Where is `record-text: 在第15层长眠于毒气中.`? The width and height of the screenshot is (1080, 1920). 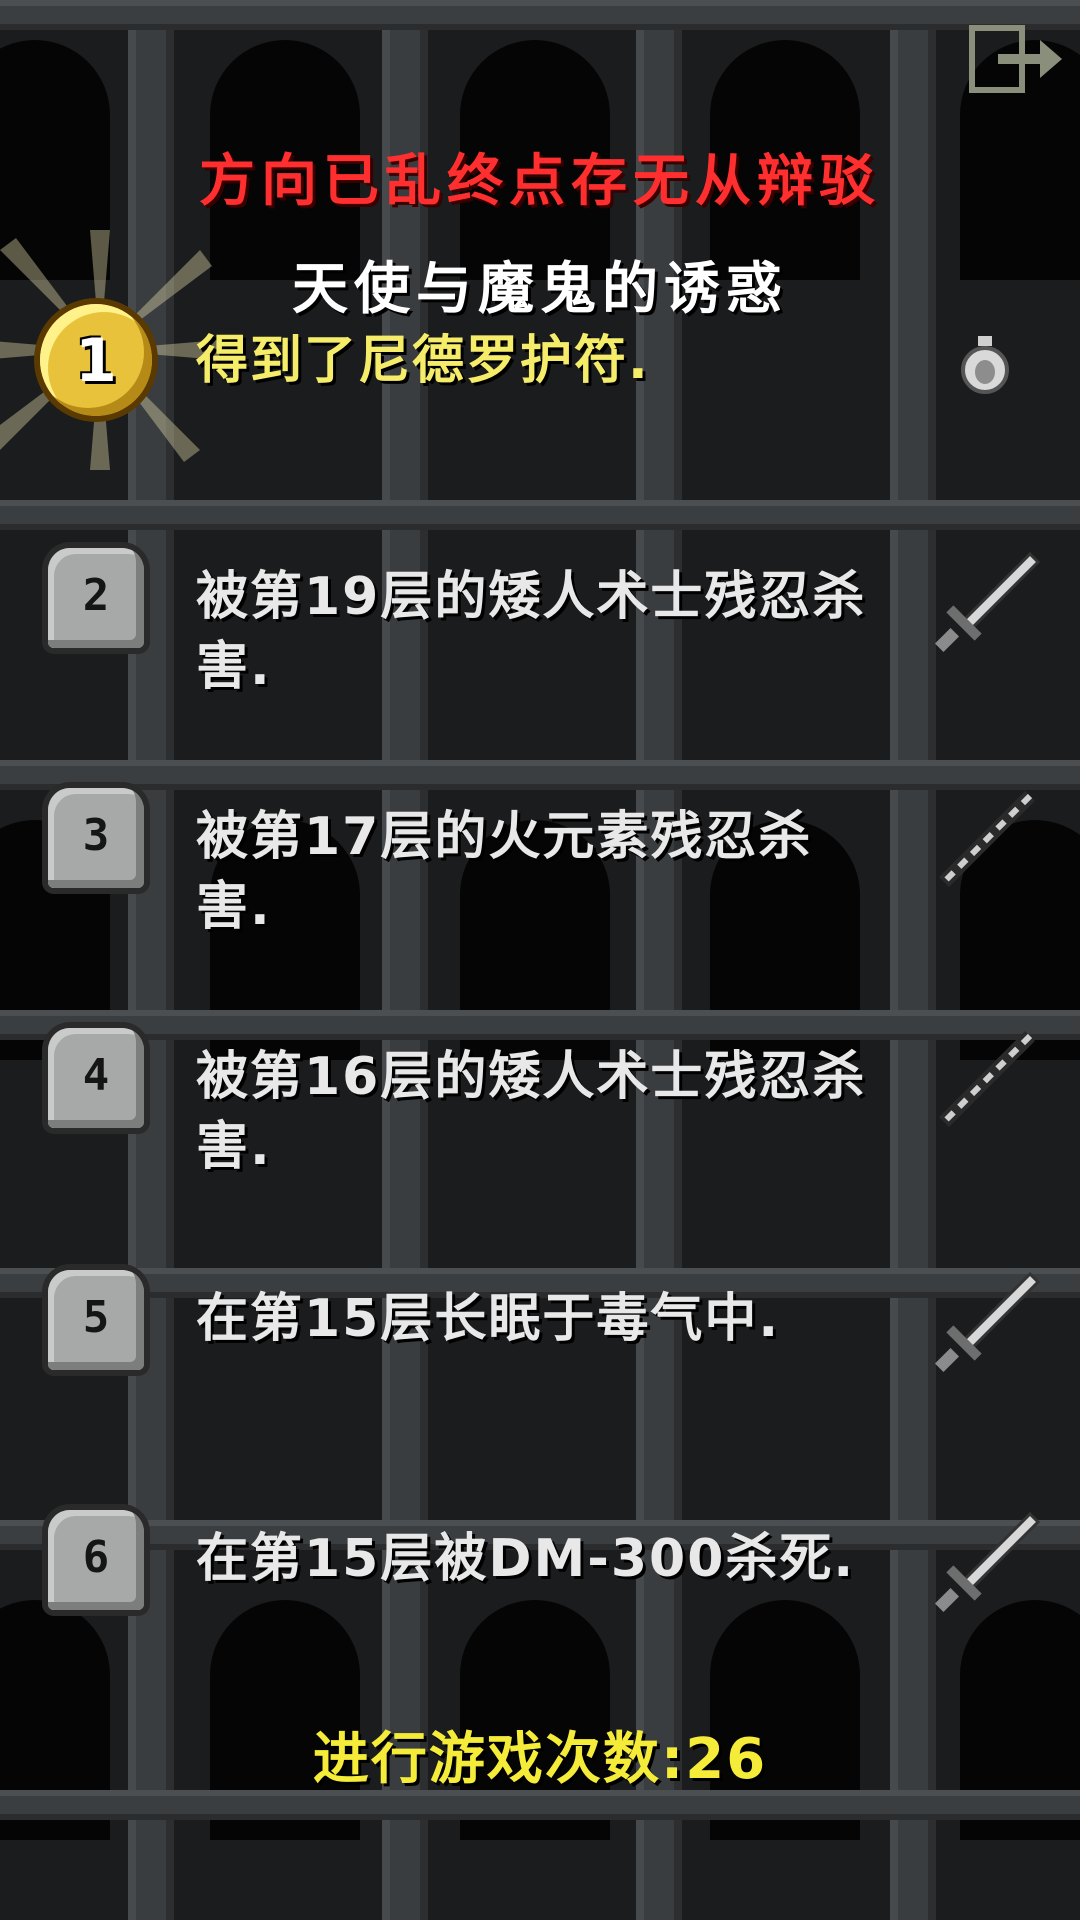
record-text: 在第15层长眠于毒气中. is located at coordinates (488, 1319).